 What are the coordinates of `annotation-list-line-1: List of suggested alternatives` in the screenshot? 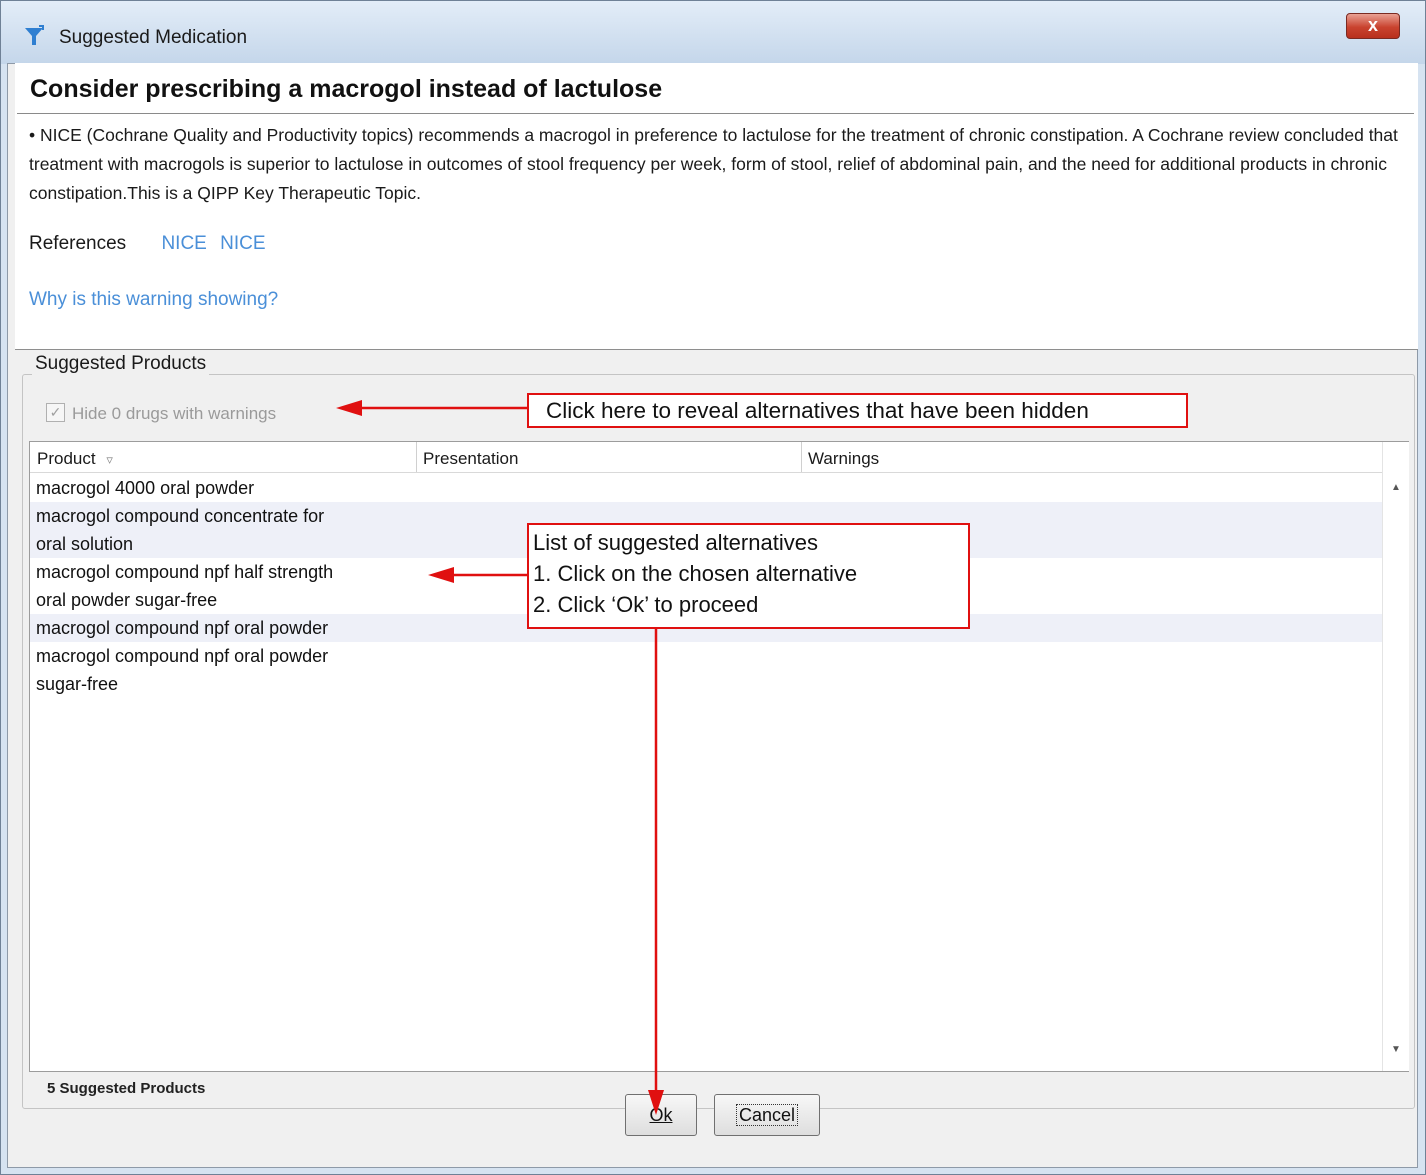 It's located at (675, 542).